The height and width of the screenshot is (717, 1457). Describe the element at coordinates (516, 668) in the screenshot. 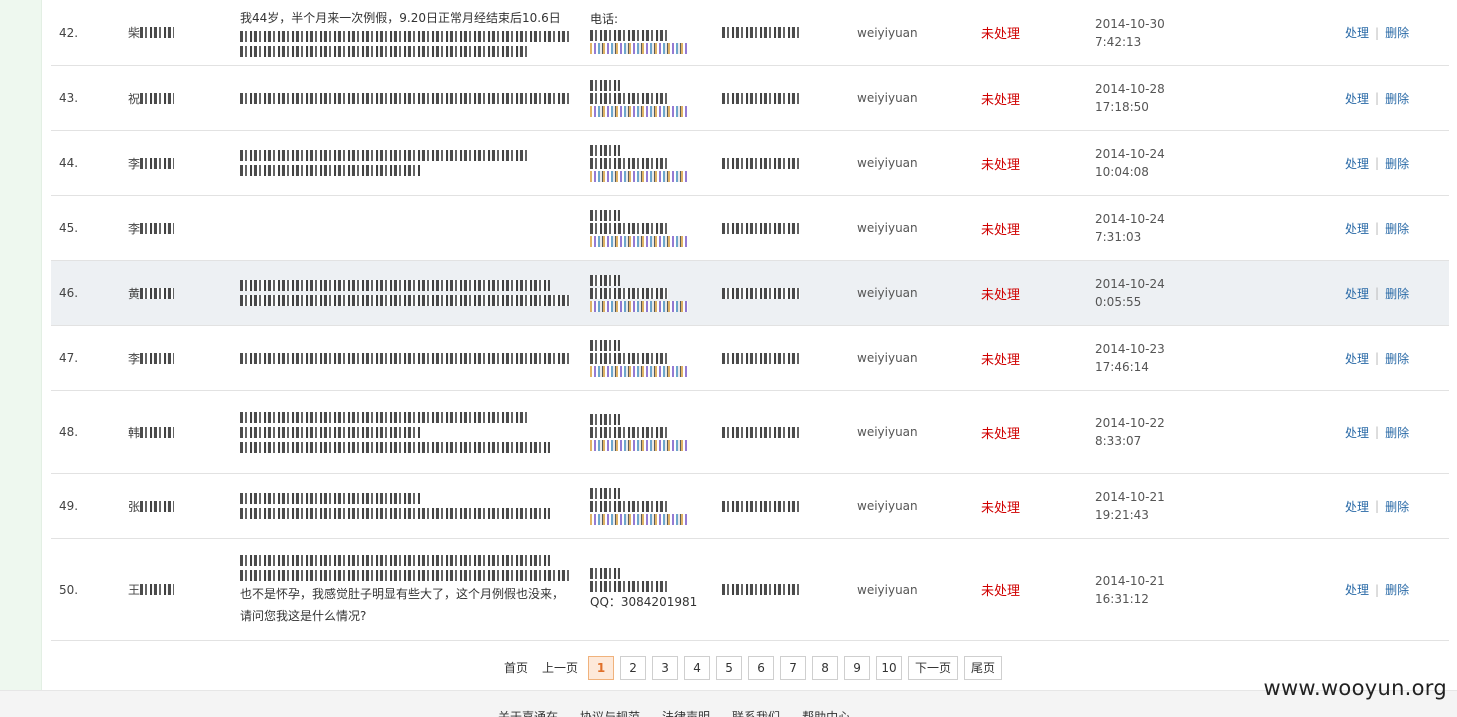

I see `first-page-link: 首页` at that location.